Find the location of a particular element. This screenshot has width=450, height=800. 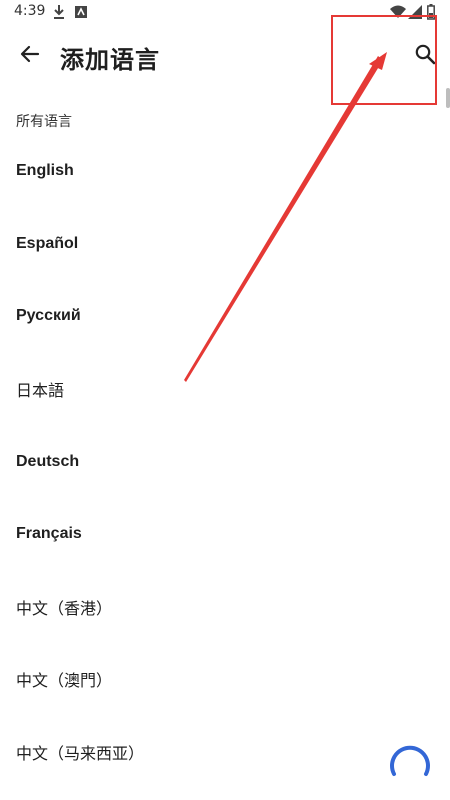

language-item: English is located at coordinates (225, 171).